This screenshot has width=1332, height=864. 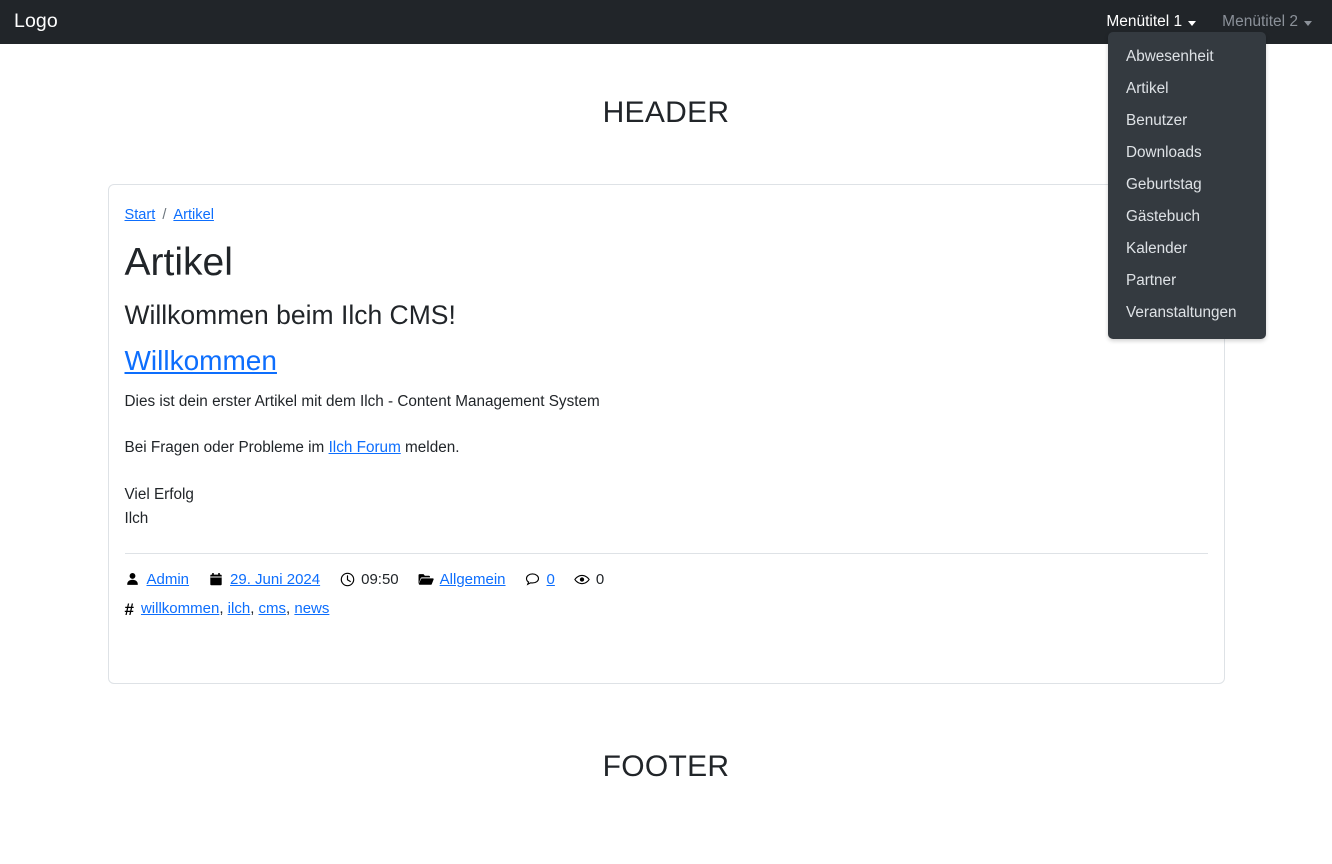 I want to click on dropdown-item-kalender: Kalender, so click(x=1187, y=249).